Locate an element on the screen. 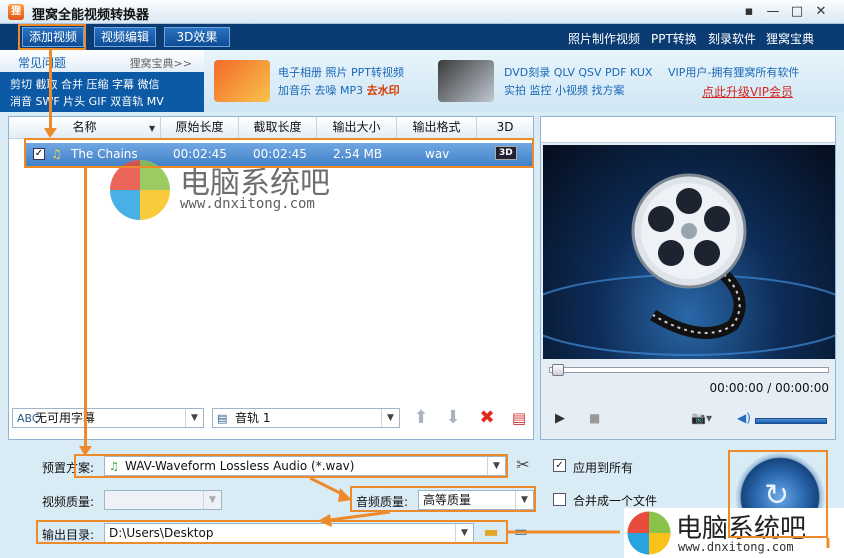 The width and height of the screenshot is (844, 558). edit-video-button: 视频编辑 is located at coordinates (125, 37).